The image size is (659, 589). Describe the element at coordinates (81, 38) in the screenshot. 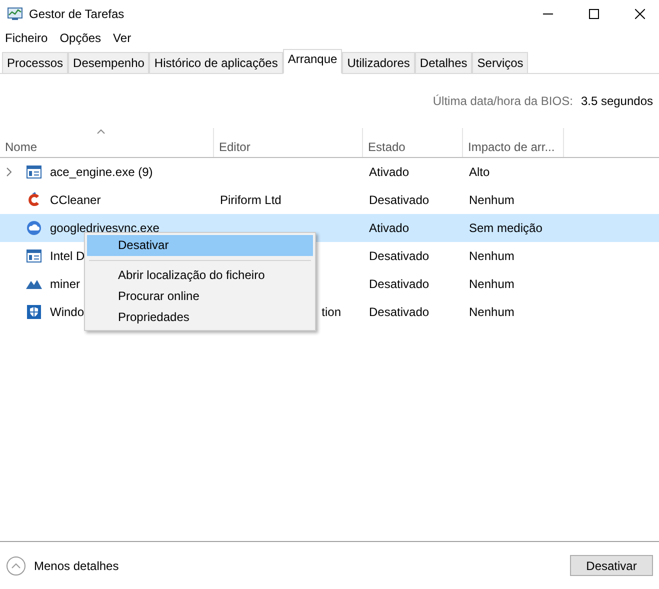

I see `menu-item: Opções` at that location.